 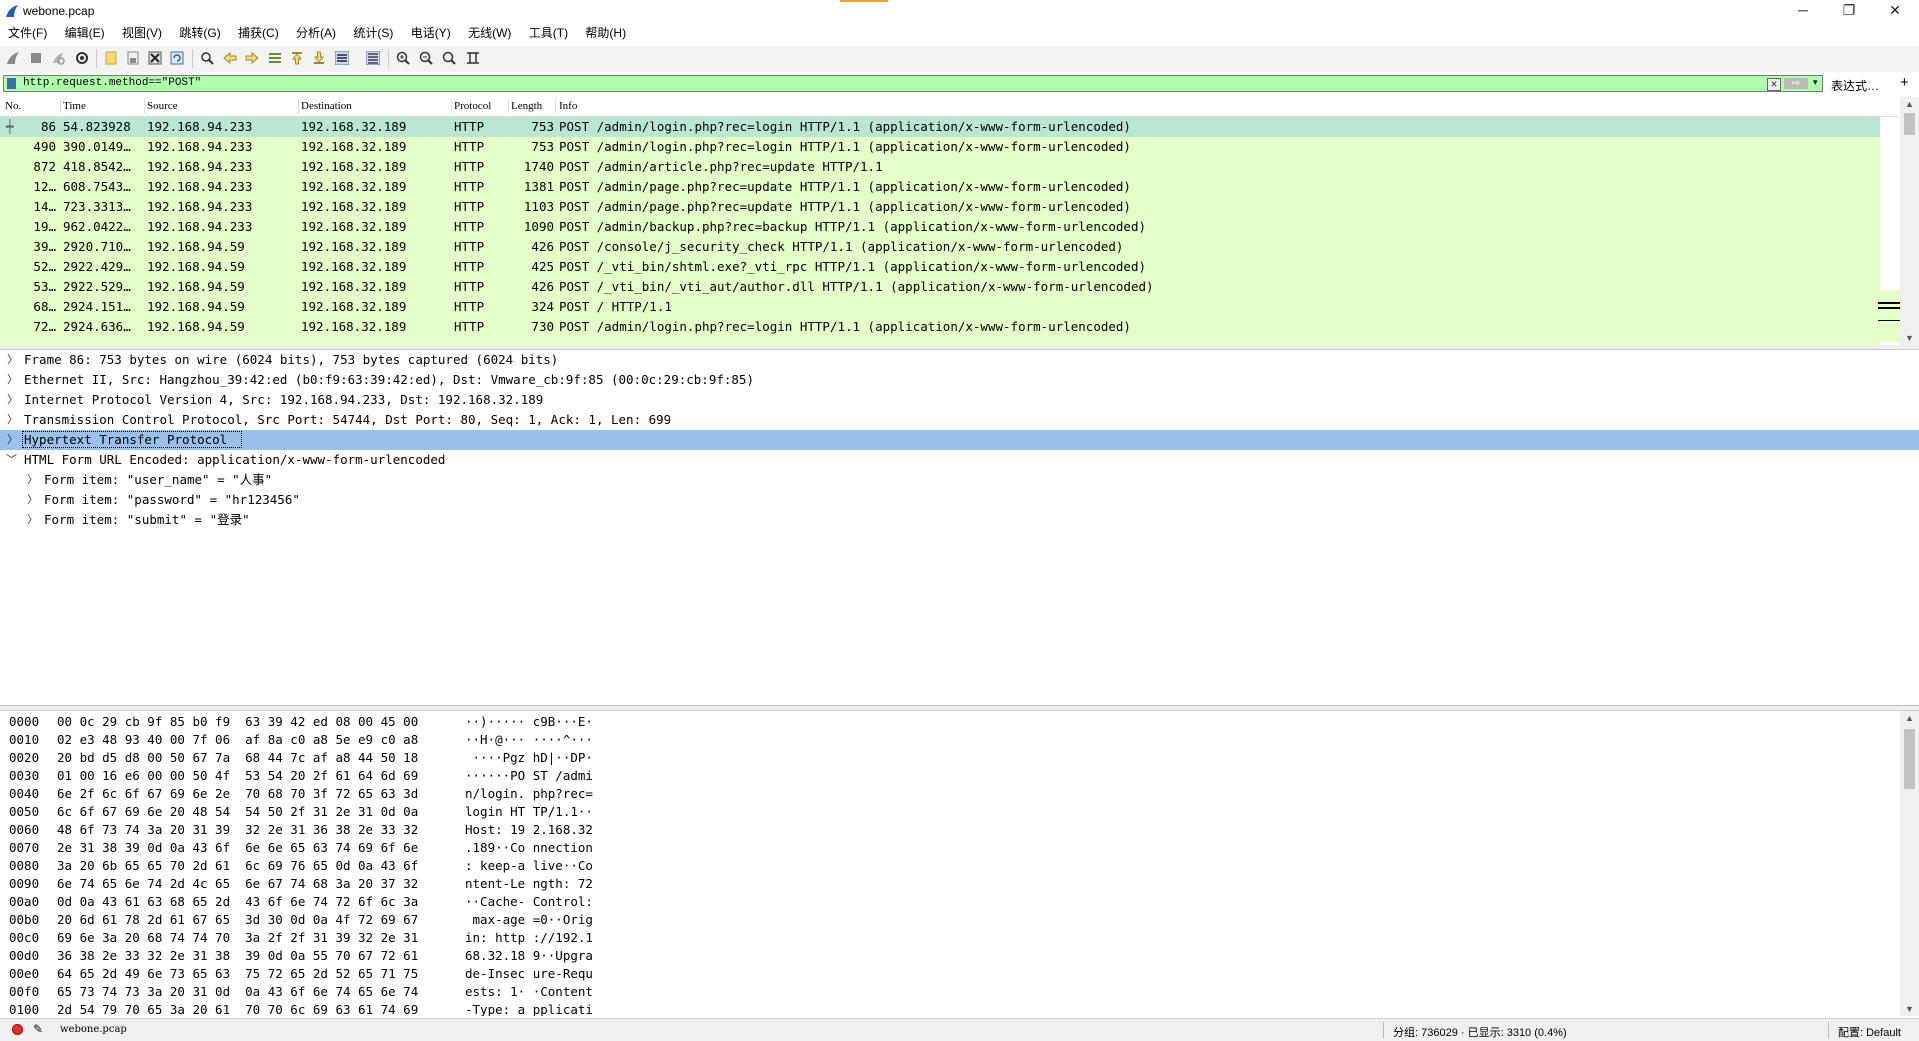 What do you see at coordinates (207, 58) in the screenshot?
I see `find-icon` at bounding box center [207, 58].